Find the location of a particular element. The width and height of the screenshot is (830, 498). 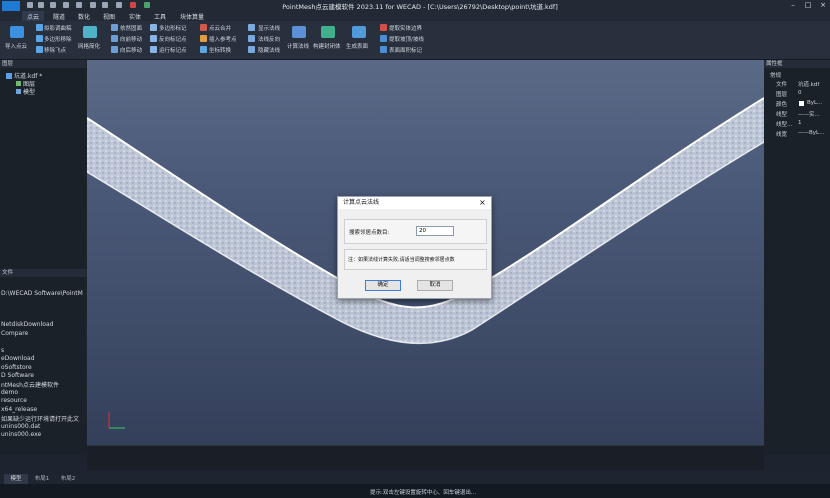

dialog-close-icon: × is located at coordinates (482, 203).